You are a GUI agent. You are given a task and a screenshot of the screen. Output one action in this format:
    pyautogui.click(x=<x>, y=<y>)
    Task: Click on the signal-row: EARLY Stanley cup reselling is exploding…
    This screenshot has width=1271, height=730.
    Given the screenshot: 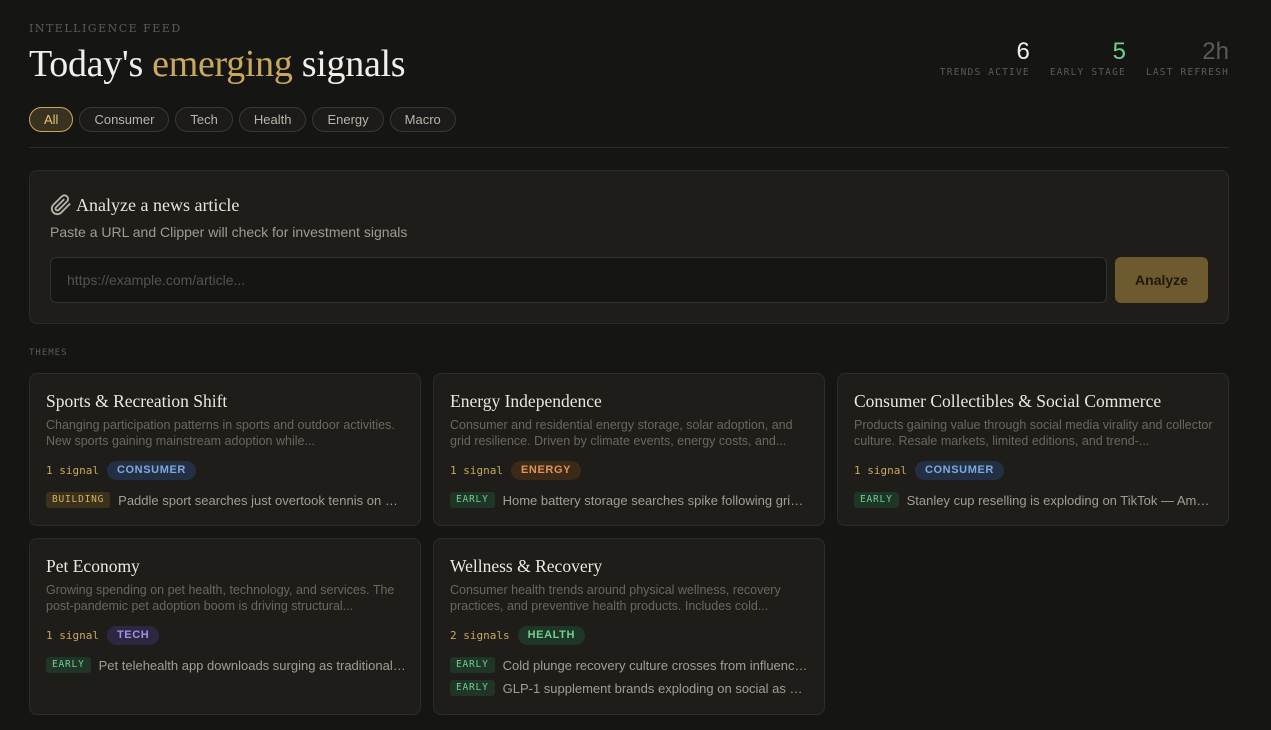 What is the action you would take?
    pyautogui.click(x=1034, y=500)
    